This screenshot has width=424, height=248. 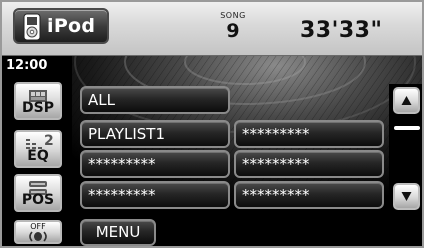 I want to click on scroll-down-button, so click(x=406, y=196).